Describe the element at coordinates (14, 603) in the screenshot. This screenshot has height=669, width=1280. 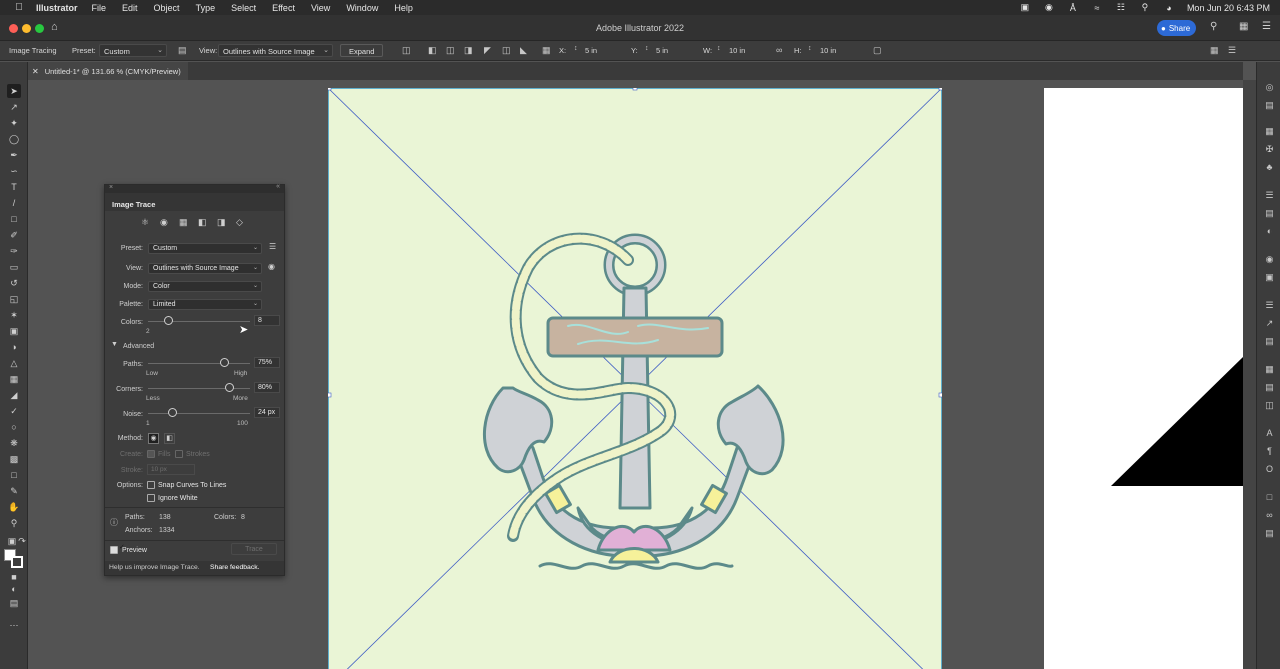
I see `screen-mode-icon: ▤` at that location.